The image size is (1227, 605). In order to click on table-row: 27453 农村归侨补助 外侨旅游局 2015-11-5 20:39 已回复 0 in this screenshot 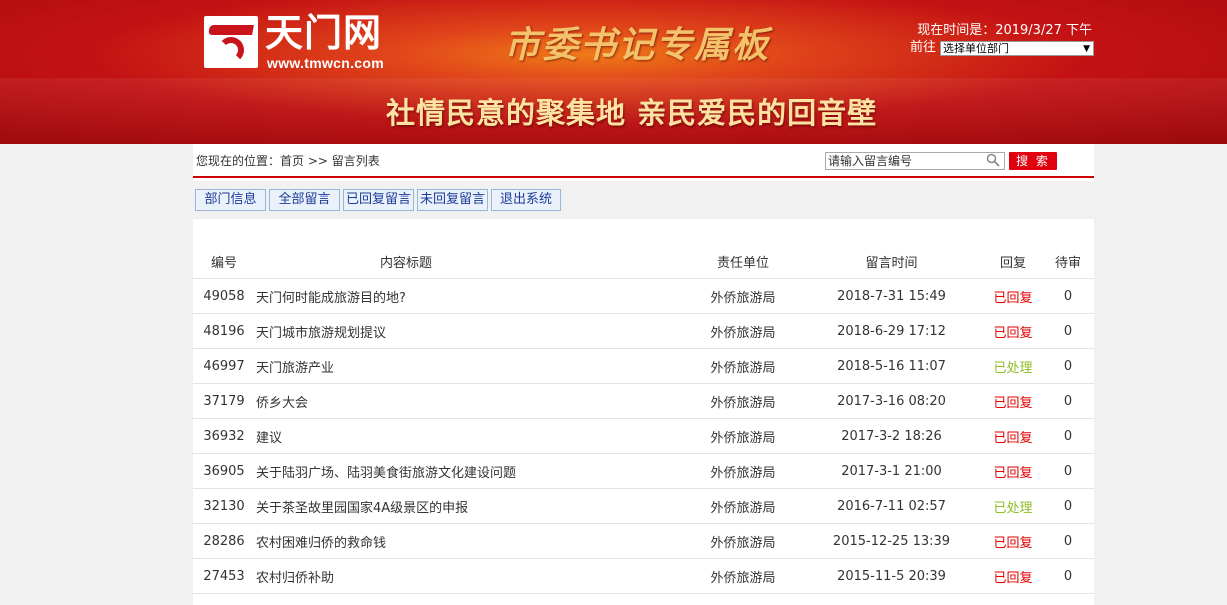, I will do `click(643, 576)`.